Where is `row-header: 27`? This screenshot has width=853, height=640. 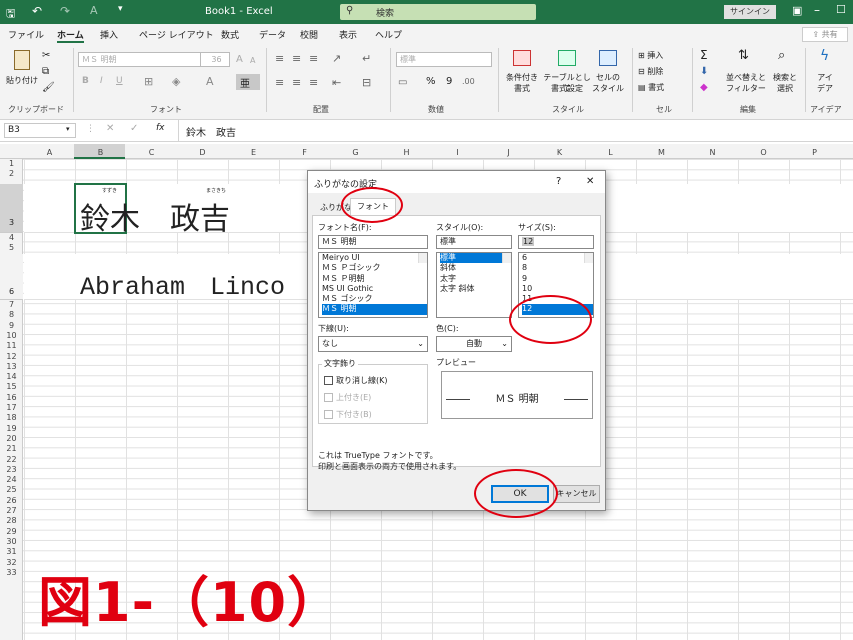
row-header: 27 is located at coordinates (11, 511).